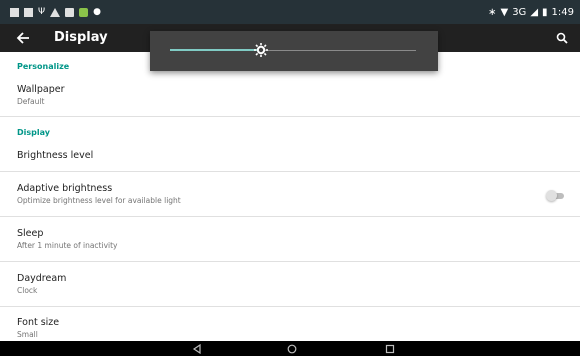  What do you see at coordinates (27, 290) in the screenshot?
I see `pref-summary: Clock` at bounding box center [27, 290].